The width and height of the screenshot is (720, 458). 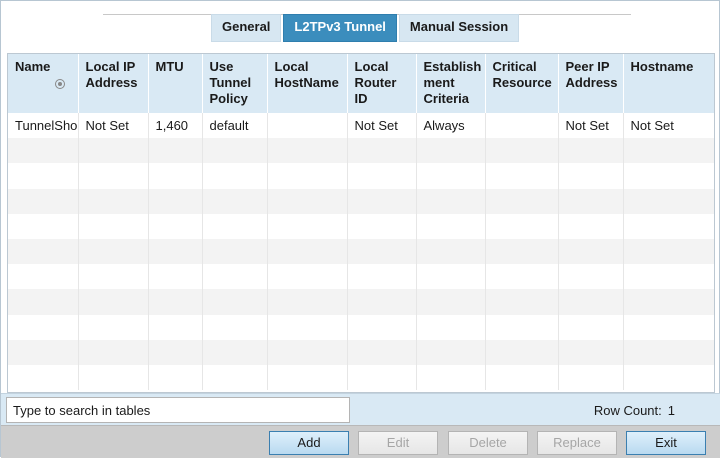 I want to click on column-header-label: Peer IP Address, so click(x=591, y=74).